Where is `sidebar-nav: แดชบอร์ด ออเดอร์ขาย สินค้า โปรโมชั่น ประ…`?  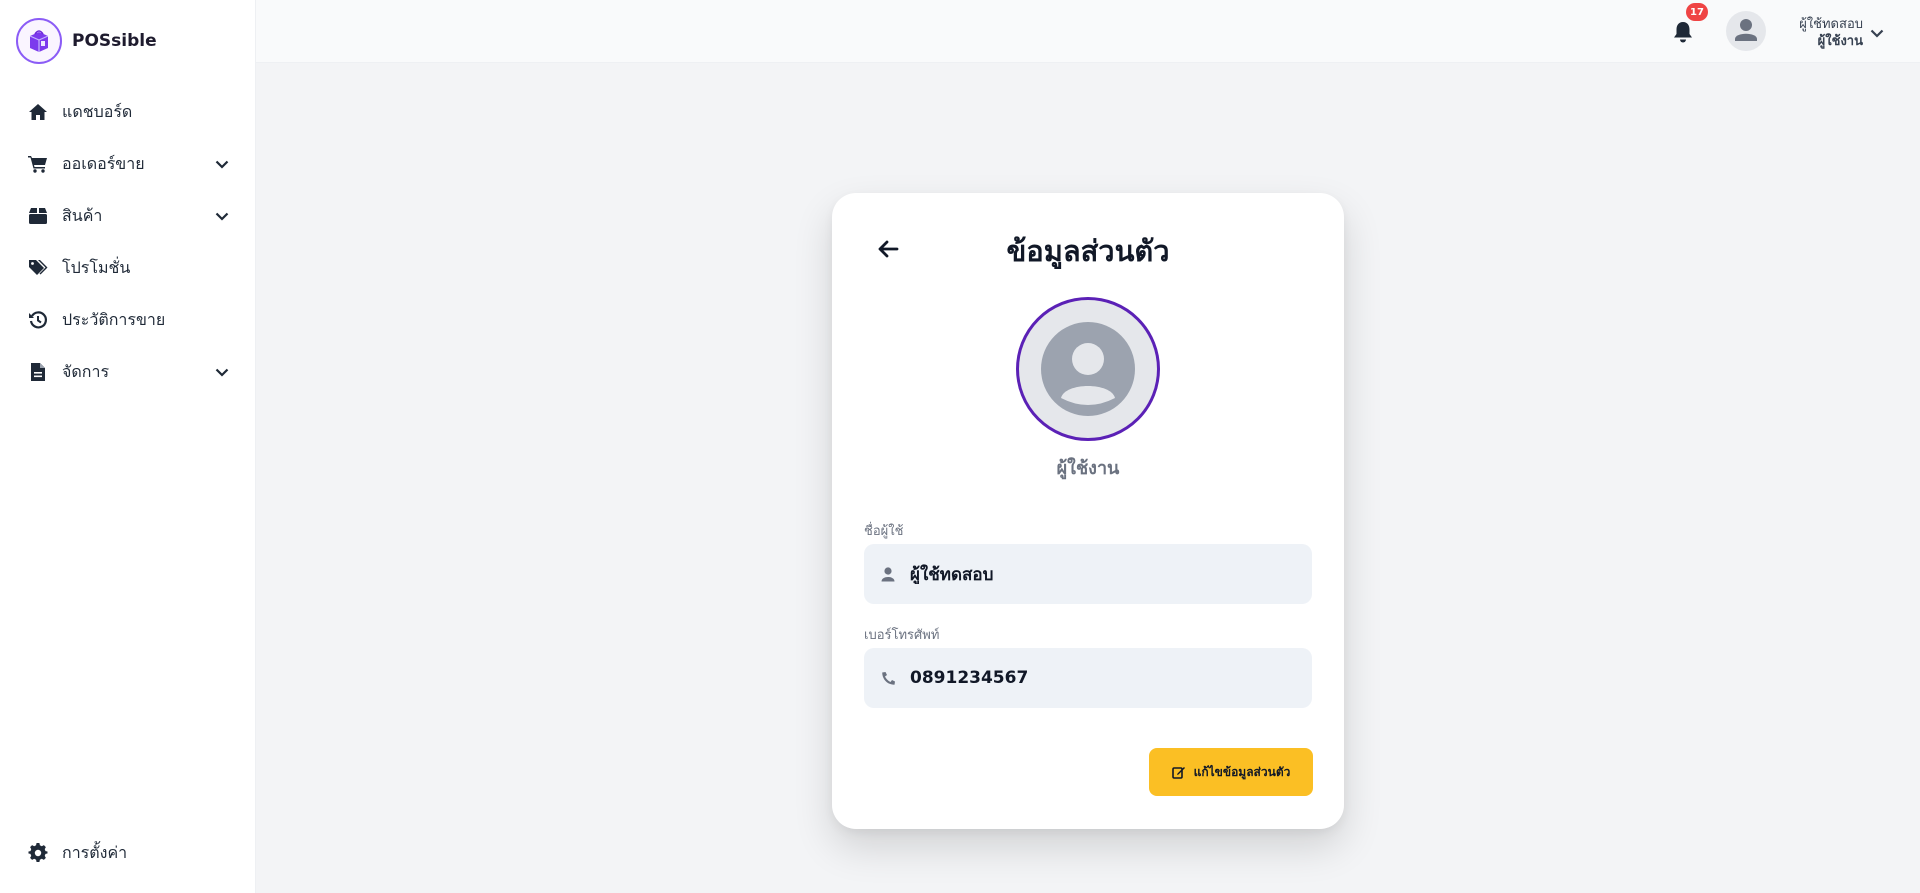
sidebar-nav: แดชบอร์ด ออเดอร์ขาย สินค้า โปรโมชั่น ประ… is located at coordinates (128, 242).